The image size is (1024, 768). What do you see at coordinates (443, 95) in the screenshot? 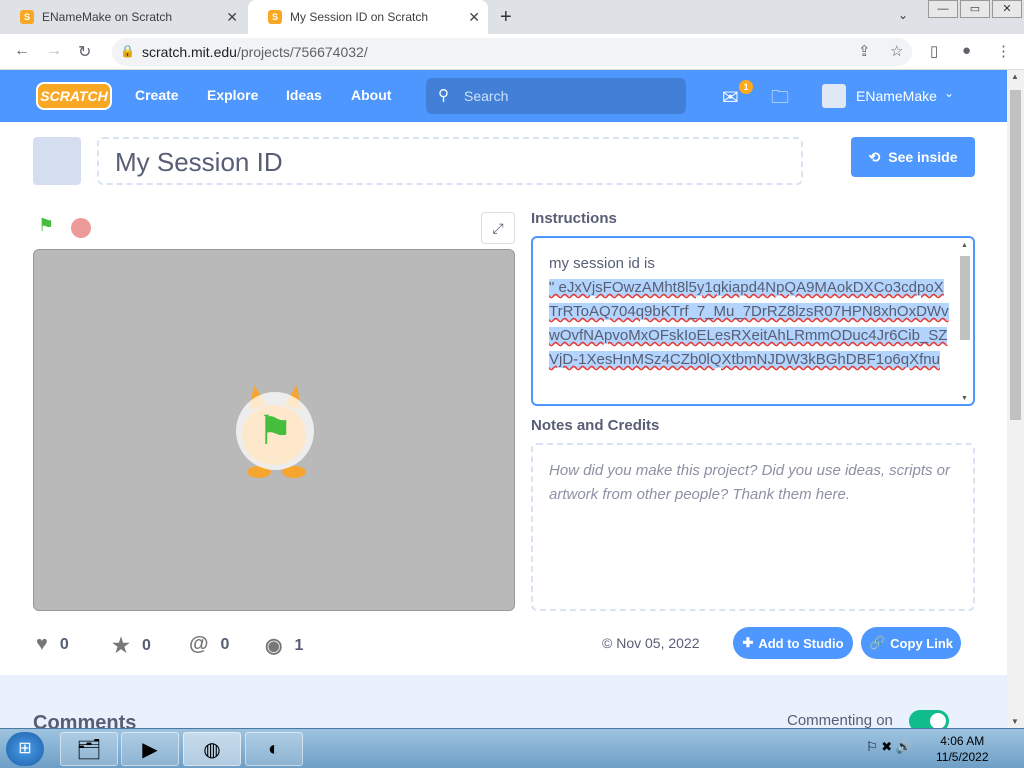
I see `search-icon: ⚲` at bounding box center [443, 95].